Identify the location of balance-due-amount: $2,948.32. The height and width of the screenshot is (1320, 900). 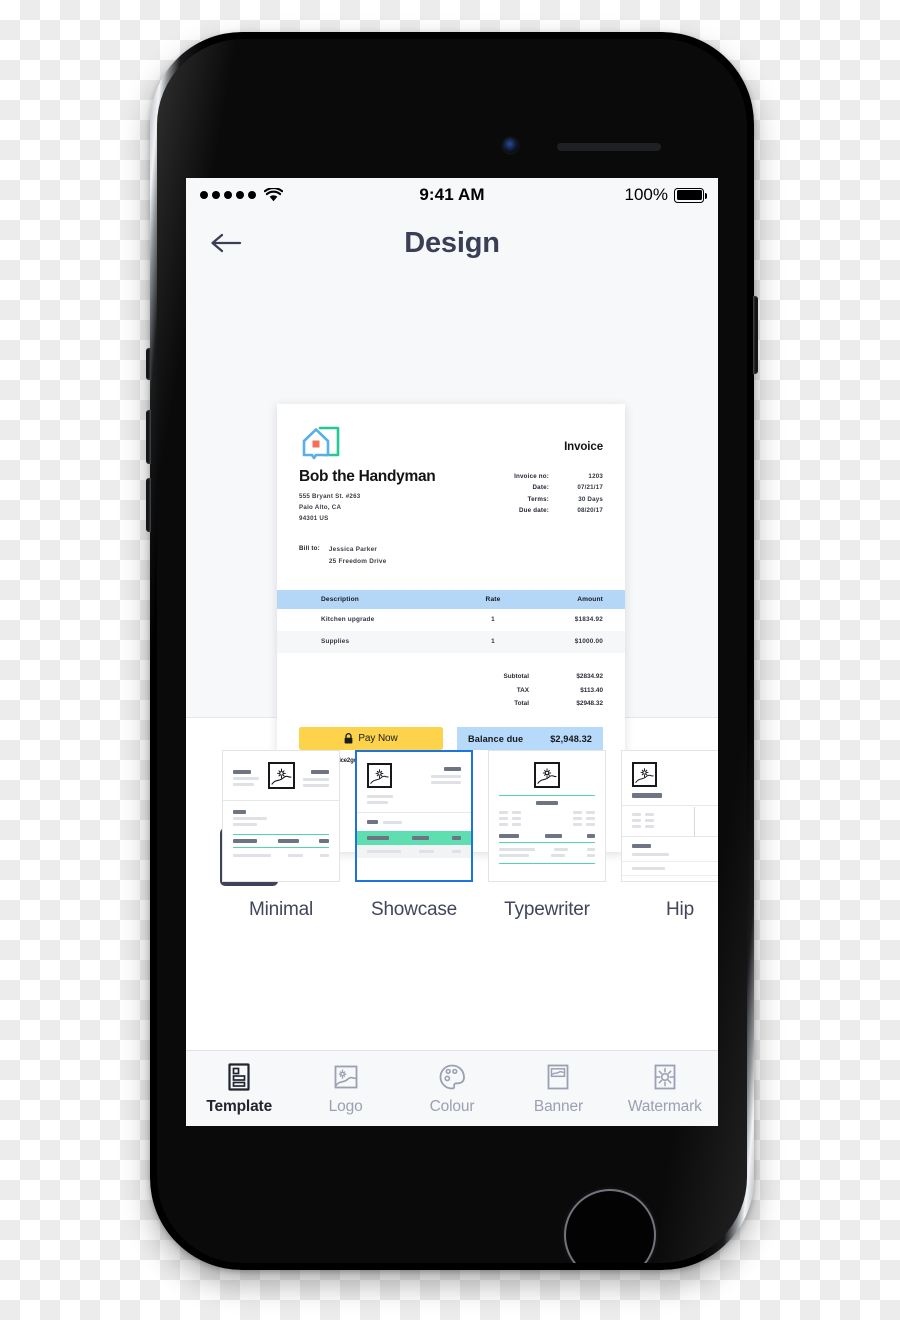
(571, 738).